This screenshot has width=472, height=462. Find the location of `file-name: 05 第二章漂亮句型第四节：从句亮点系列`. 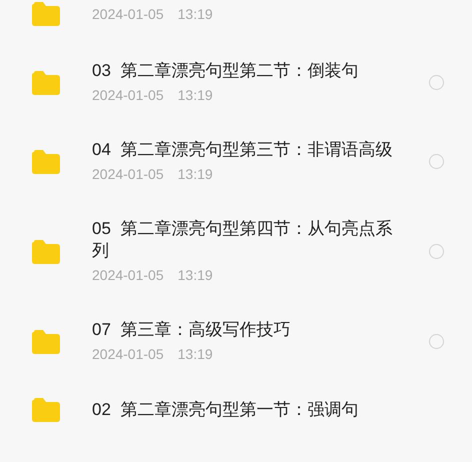

file-name: 05 第二章漂亮句型第四节：从句亮点系列 is located at coordinates (243, 240).